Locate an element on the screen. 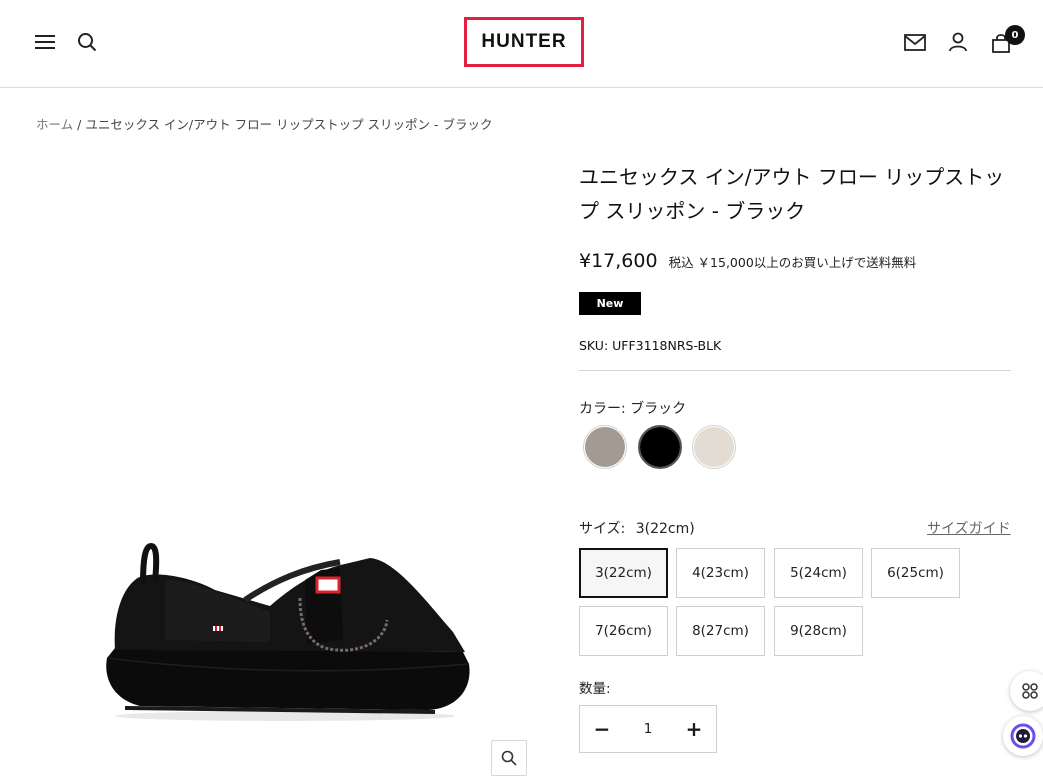 This screenshot has width=1043, height=776. size-option: 8(27cm) is located at coordinates (720, 631).